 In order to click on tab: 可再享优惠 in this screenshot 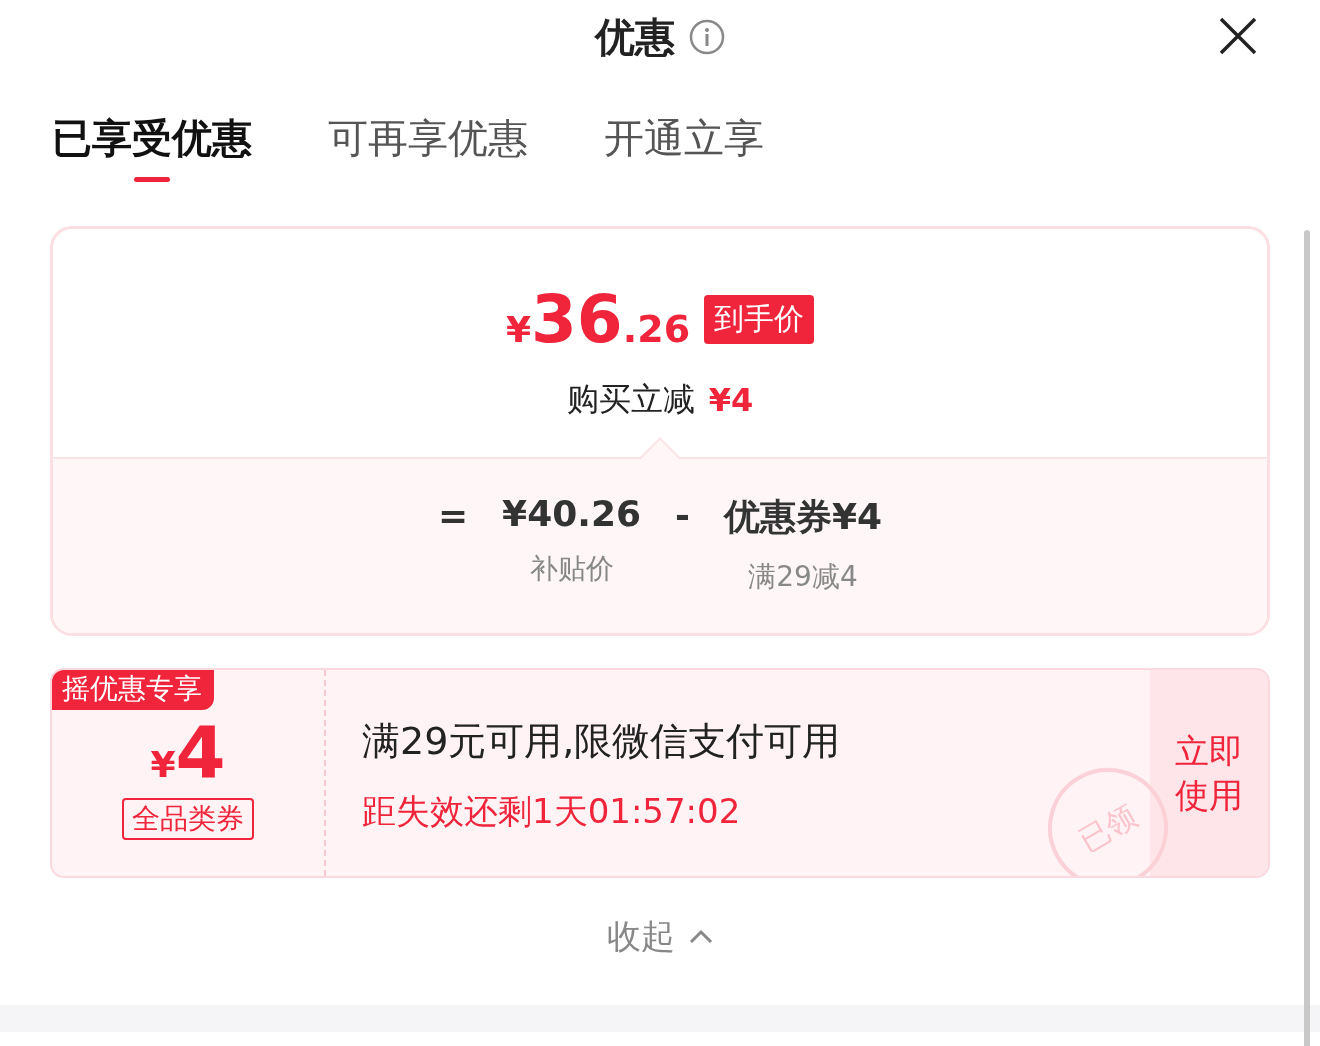, I will do `click(428, 145)`.